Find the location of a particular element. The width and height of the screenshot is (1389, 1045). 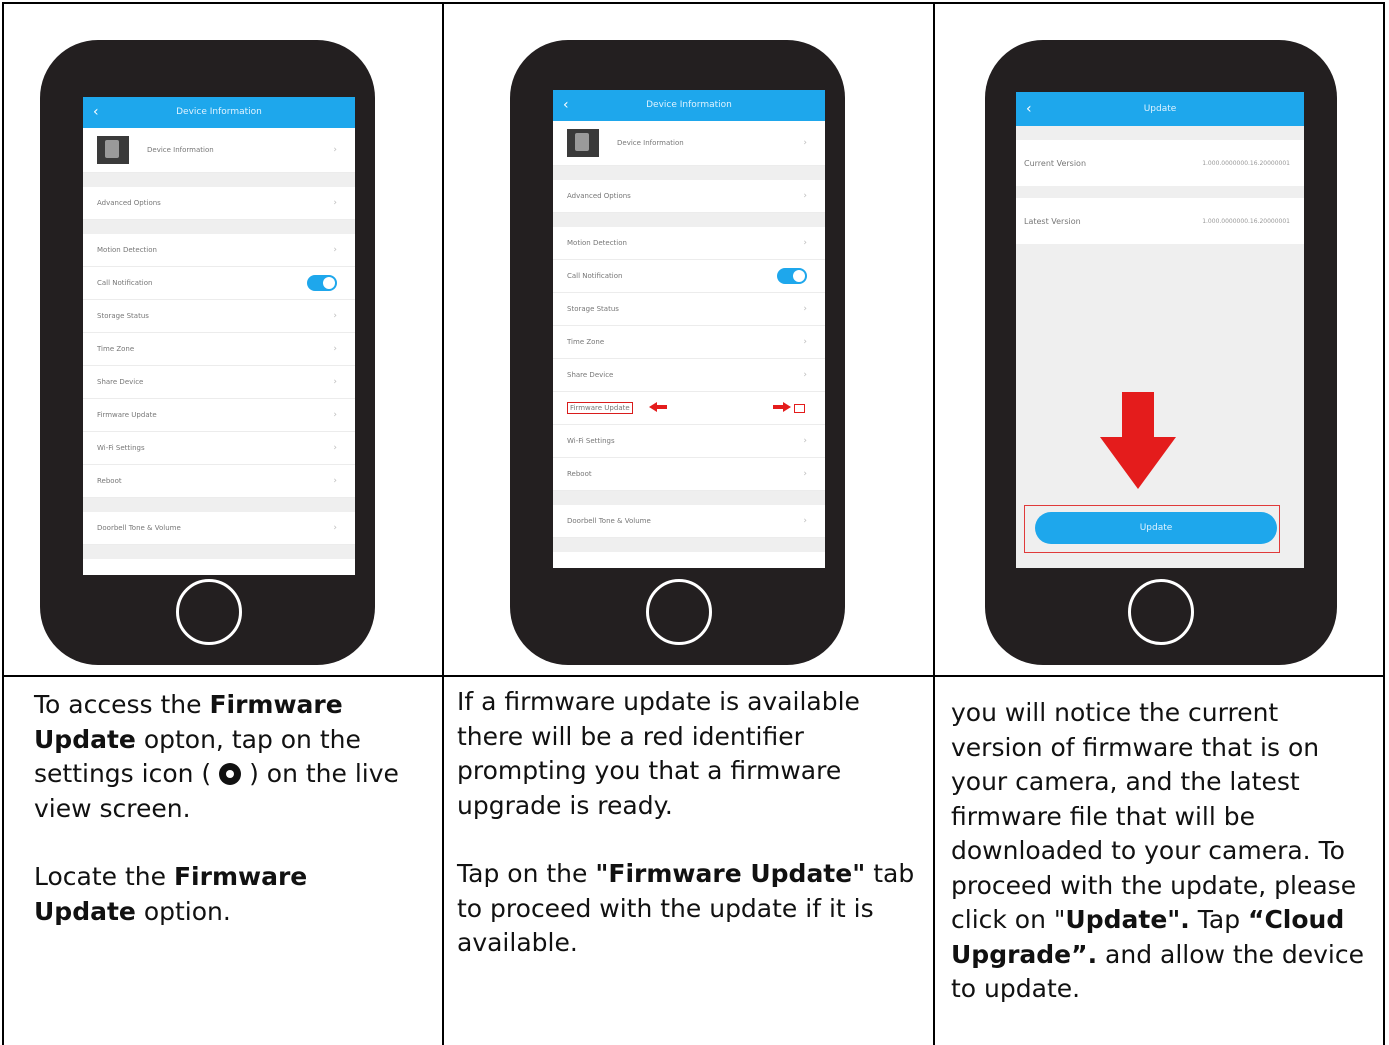

gear-icon is located at coordinates (230, 774).